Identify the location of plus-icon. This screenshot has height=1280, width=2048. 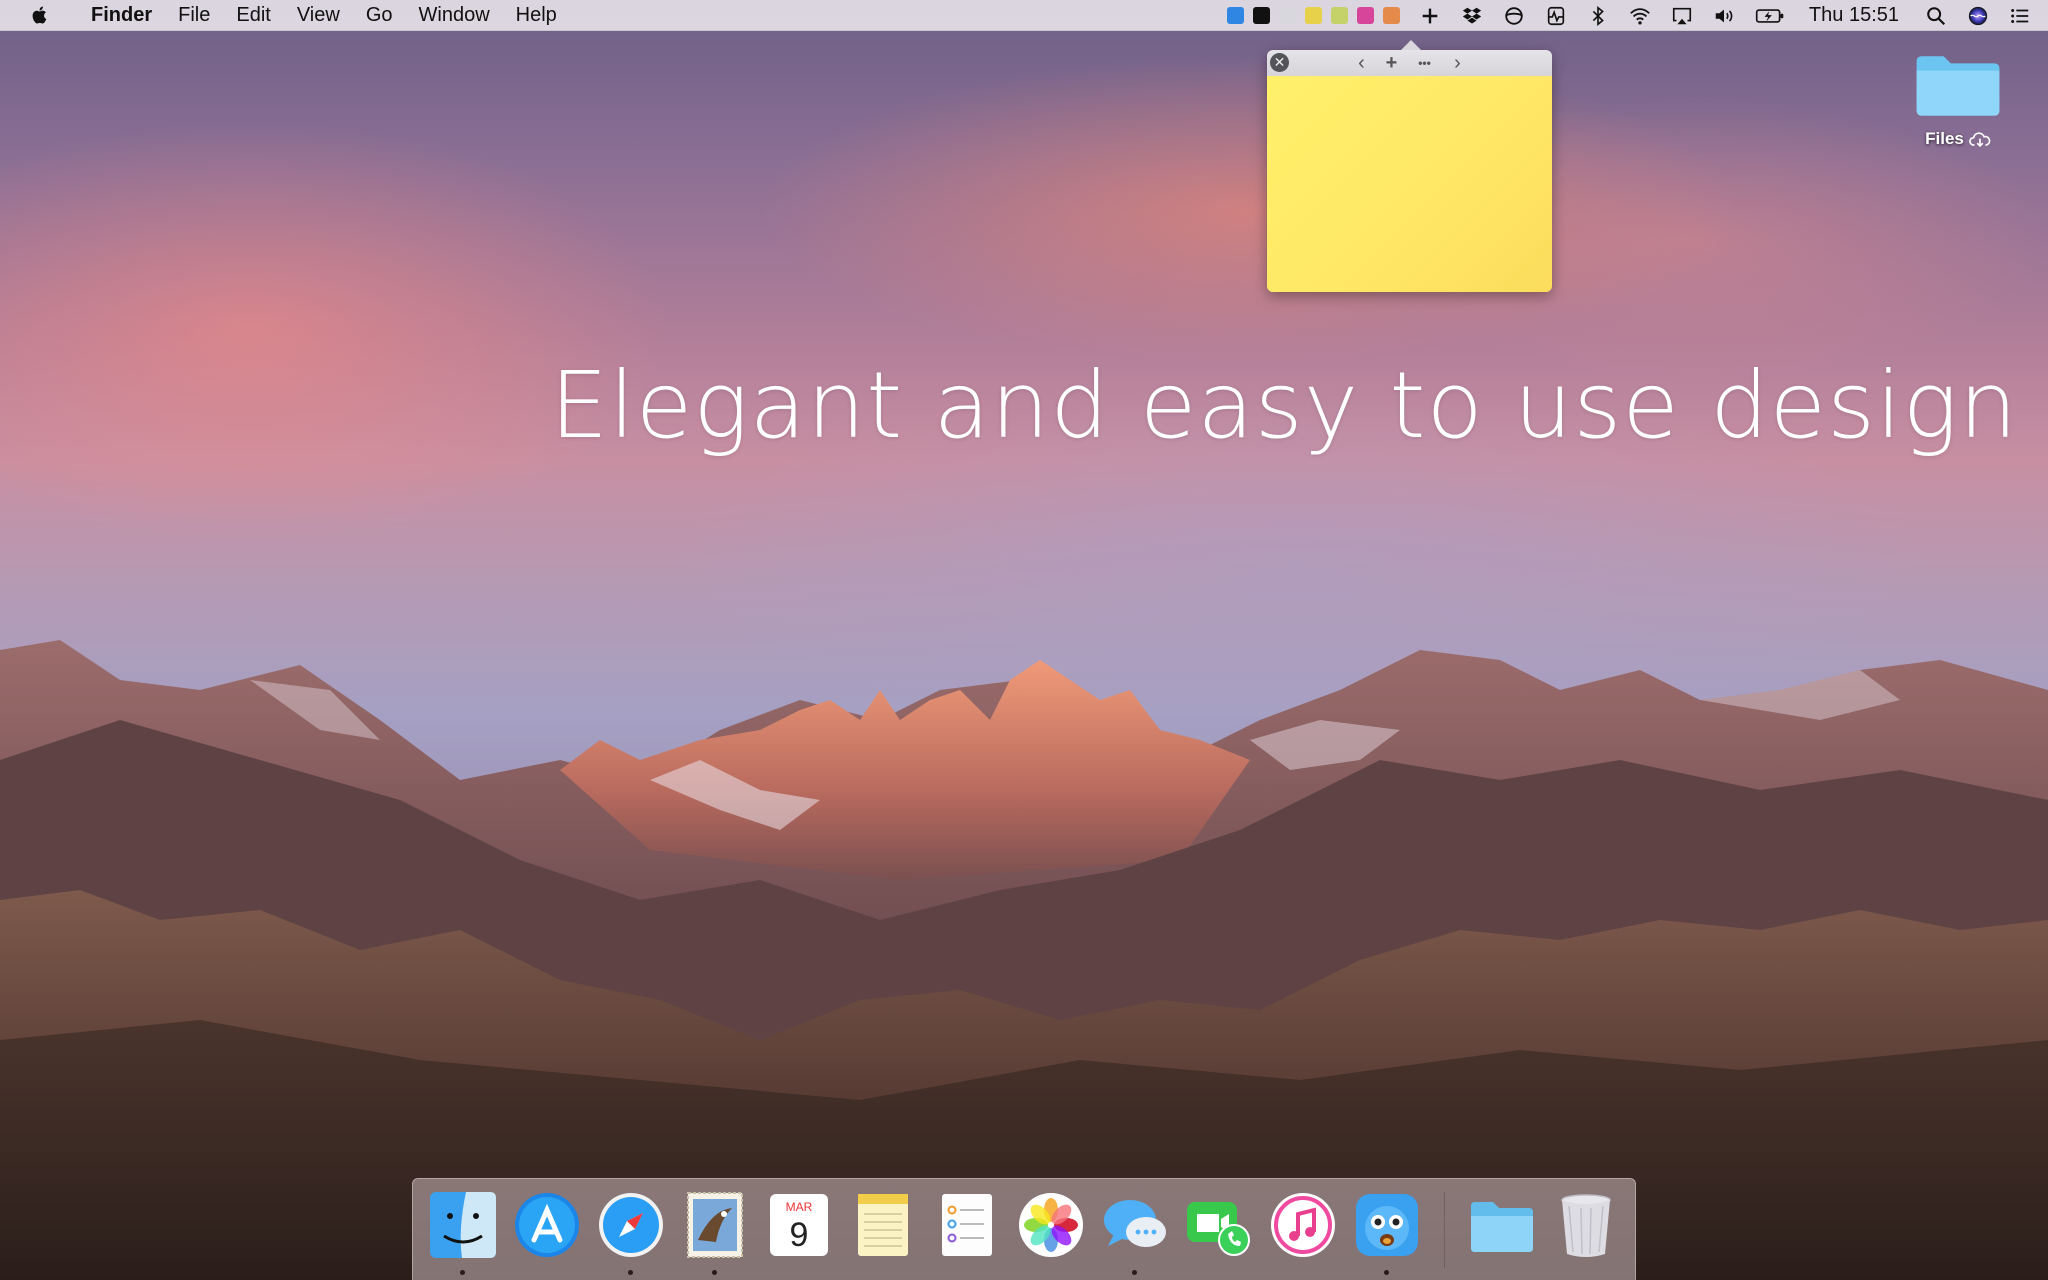
(1430, 16).